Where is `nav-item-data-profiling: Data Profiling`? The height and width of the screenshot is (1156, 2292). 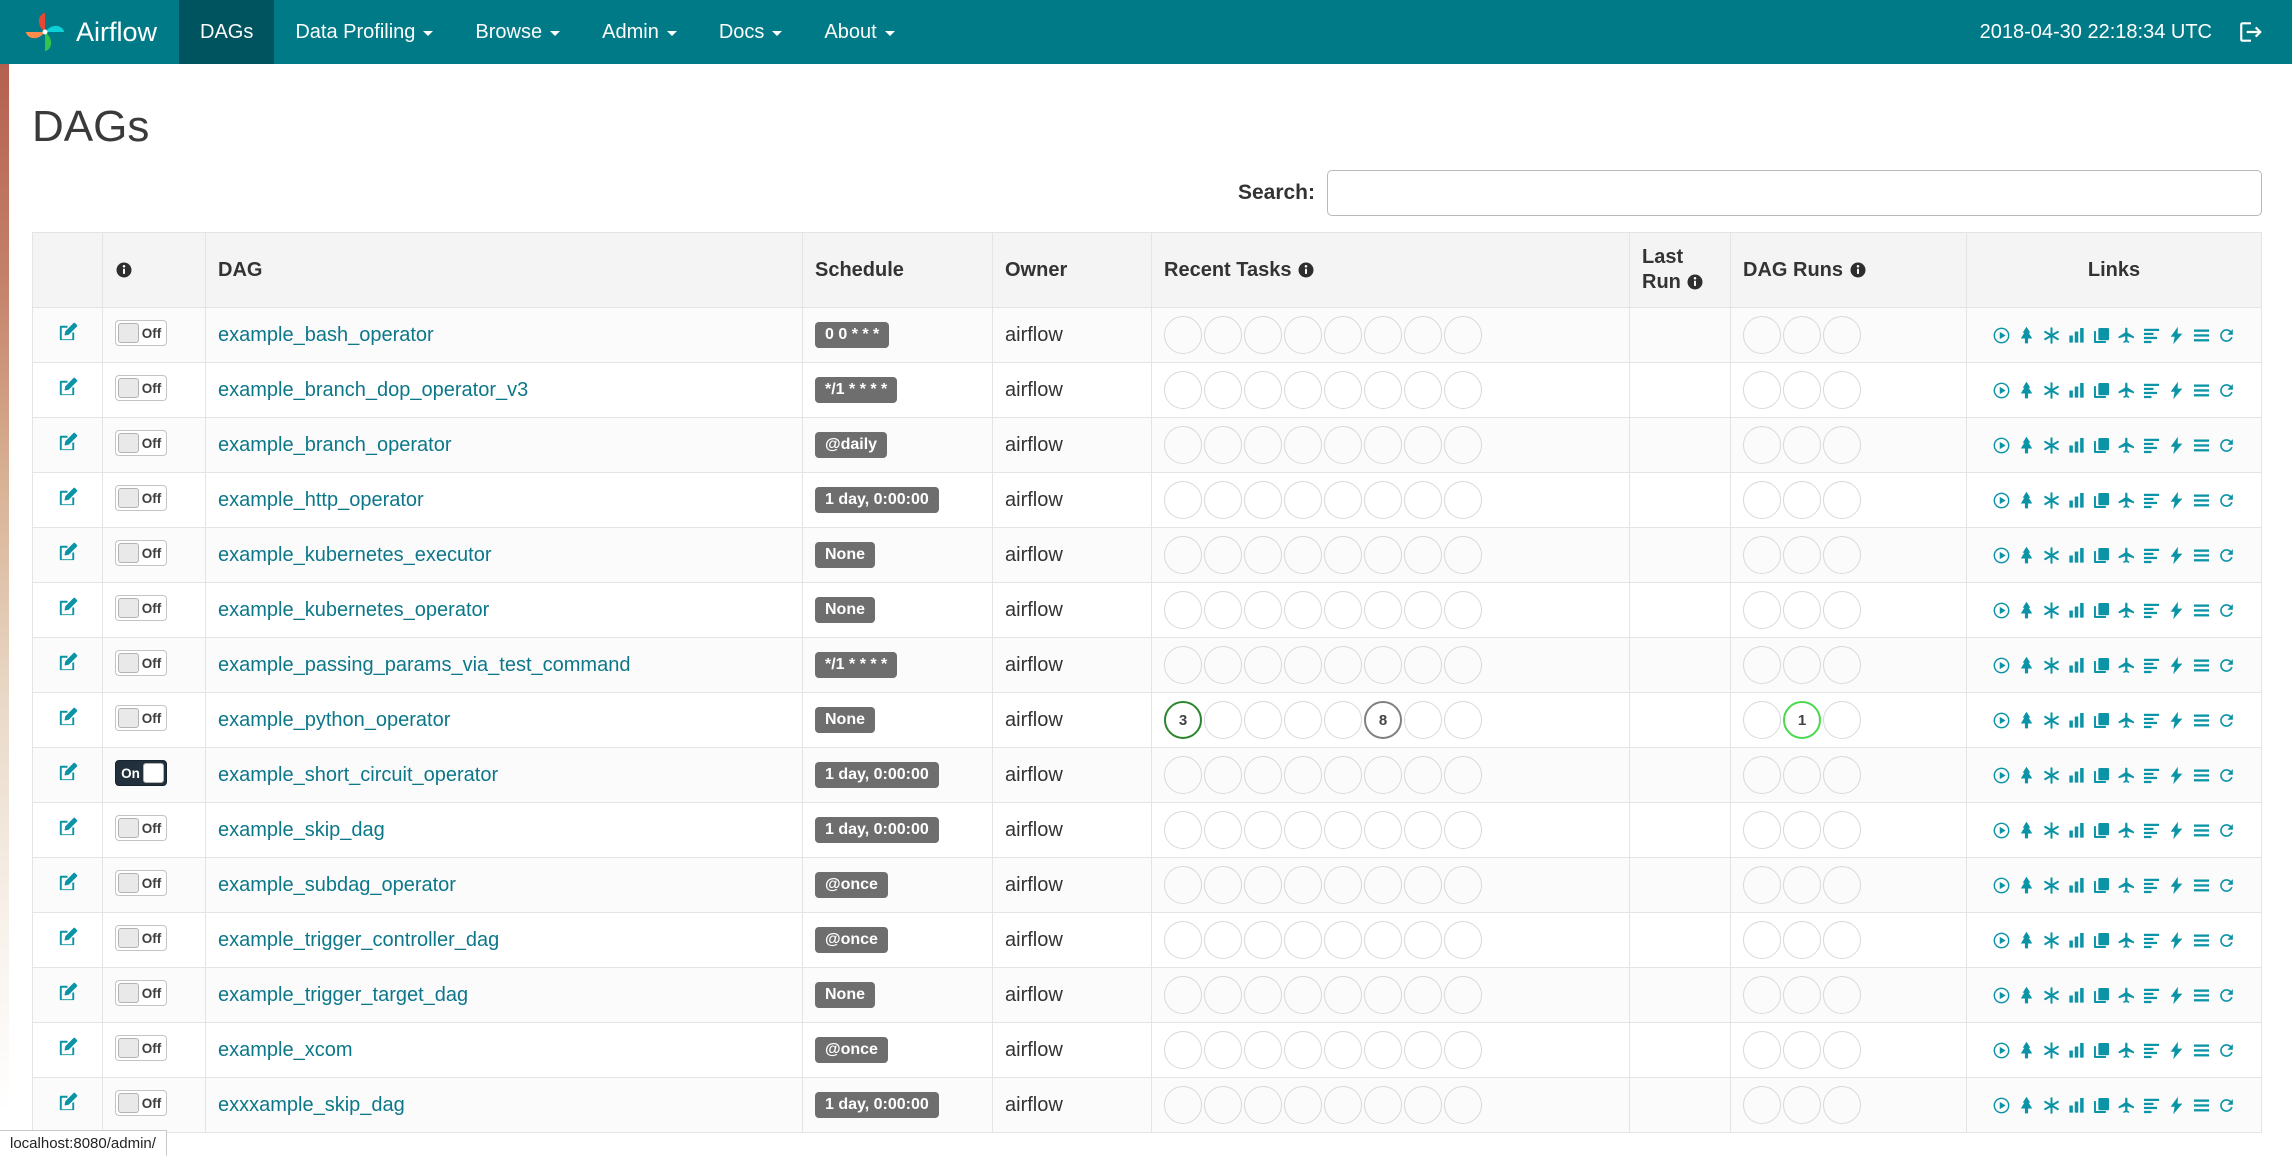
nav-item-data-profiling: Data Profiling is located at coordinates (364, 32).